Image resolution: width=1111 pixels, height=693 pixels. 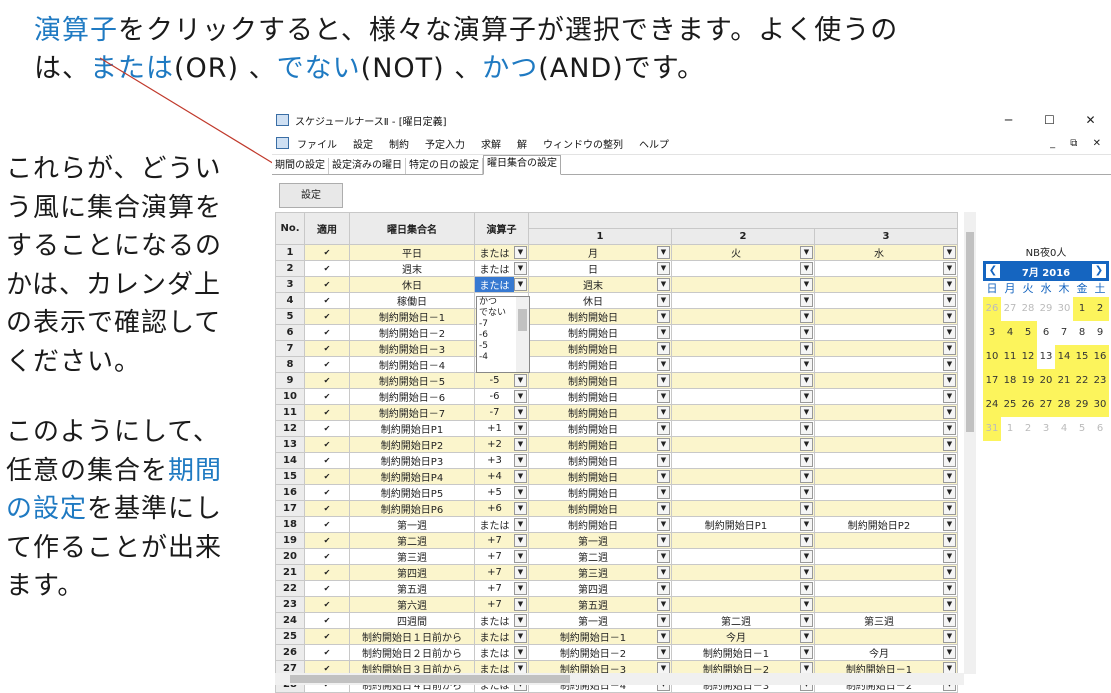 I want to click on set-cell: 休日 ▼, so click(x=600, y=300).